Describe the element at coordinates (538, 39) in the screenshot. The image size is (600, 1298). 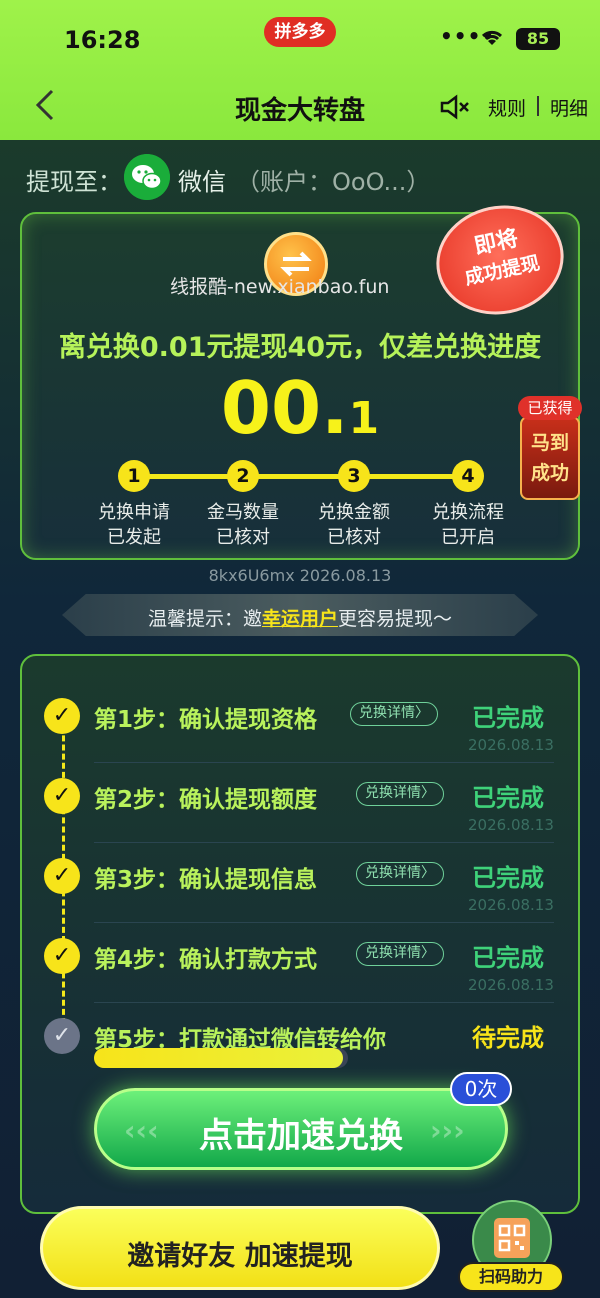
I see `battery-icon: 85` at that location.